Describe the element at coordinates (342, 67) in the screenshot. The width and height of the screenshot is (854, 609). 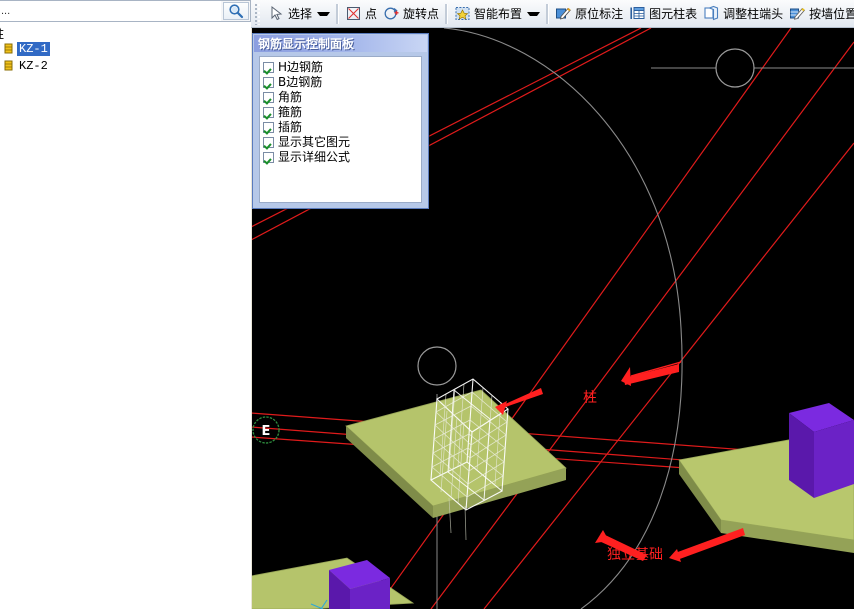
I see `checkbox-row-h-side-rebar: H边钢筋` at that location.